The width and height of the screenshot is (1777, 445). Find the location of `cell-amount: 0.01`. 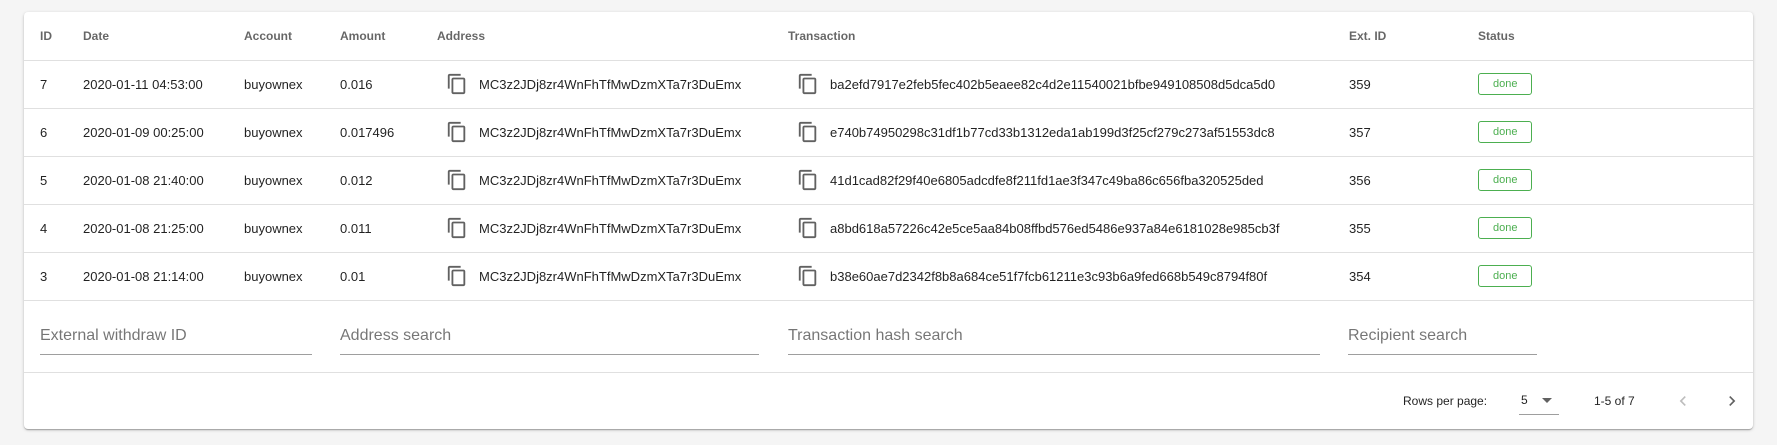

cell-amount: 0.01 is located at coordinates (372, 276).